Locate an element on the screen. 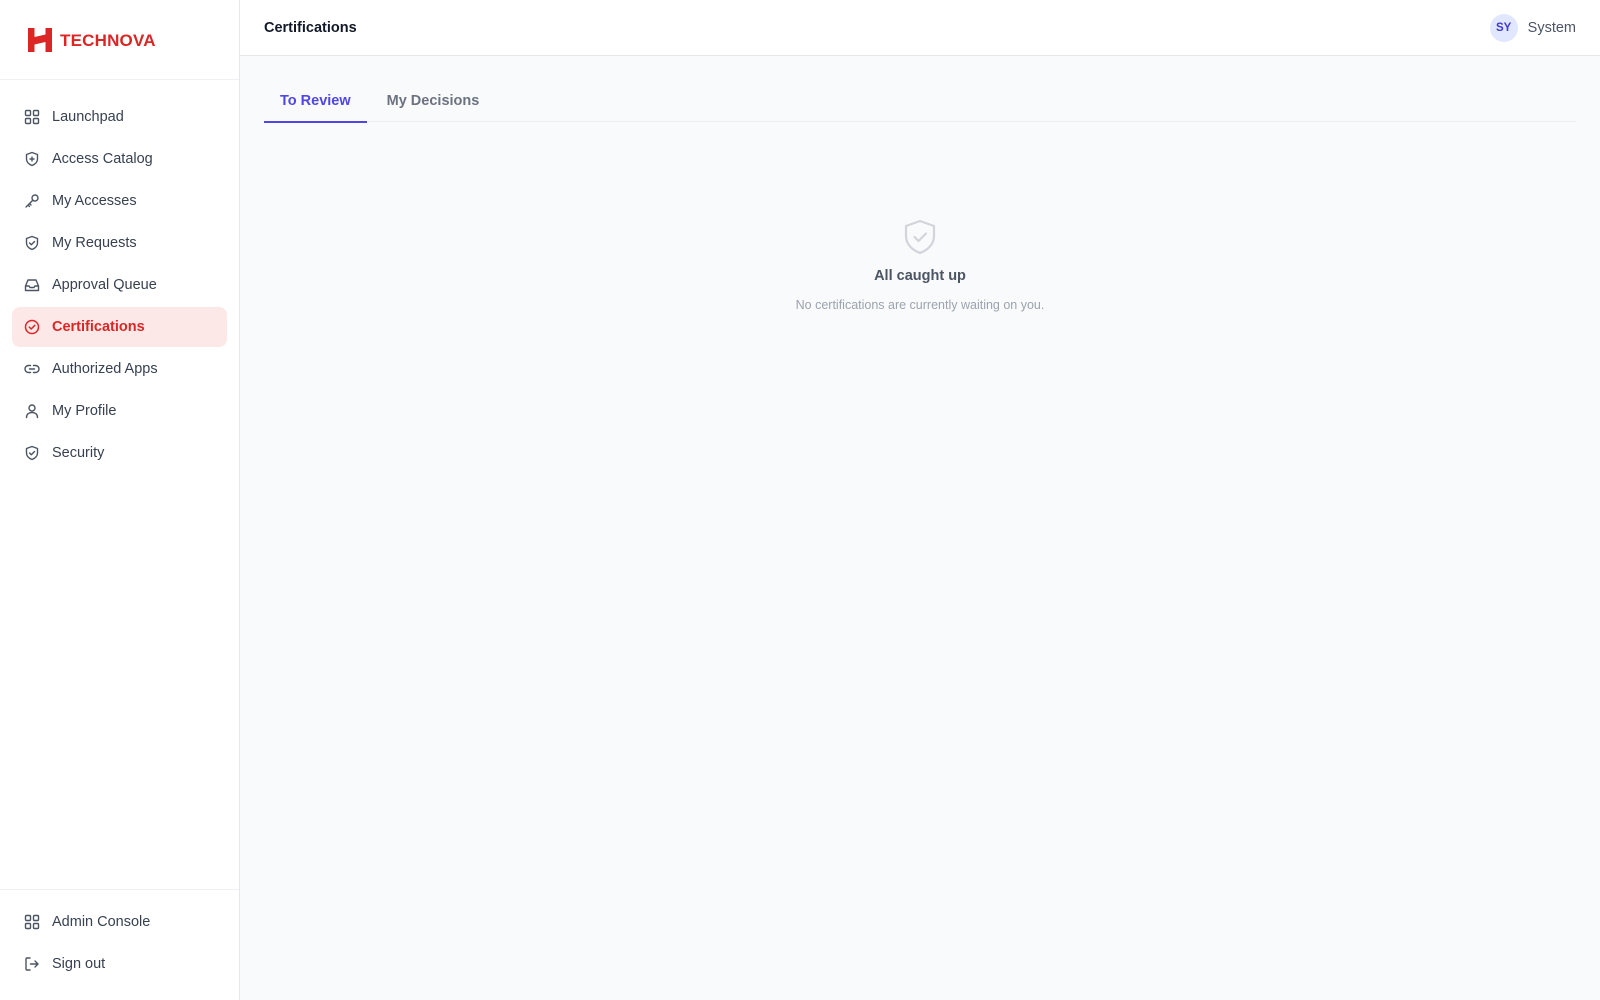 Image resolution: width=1600 pixels, height=1000 pixels. technova-logo-icon is located at coordinates (40, 40).